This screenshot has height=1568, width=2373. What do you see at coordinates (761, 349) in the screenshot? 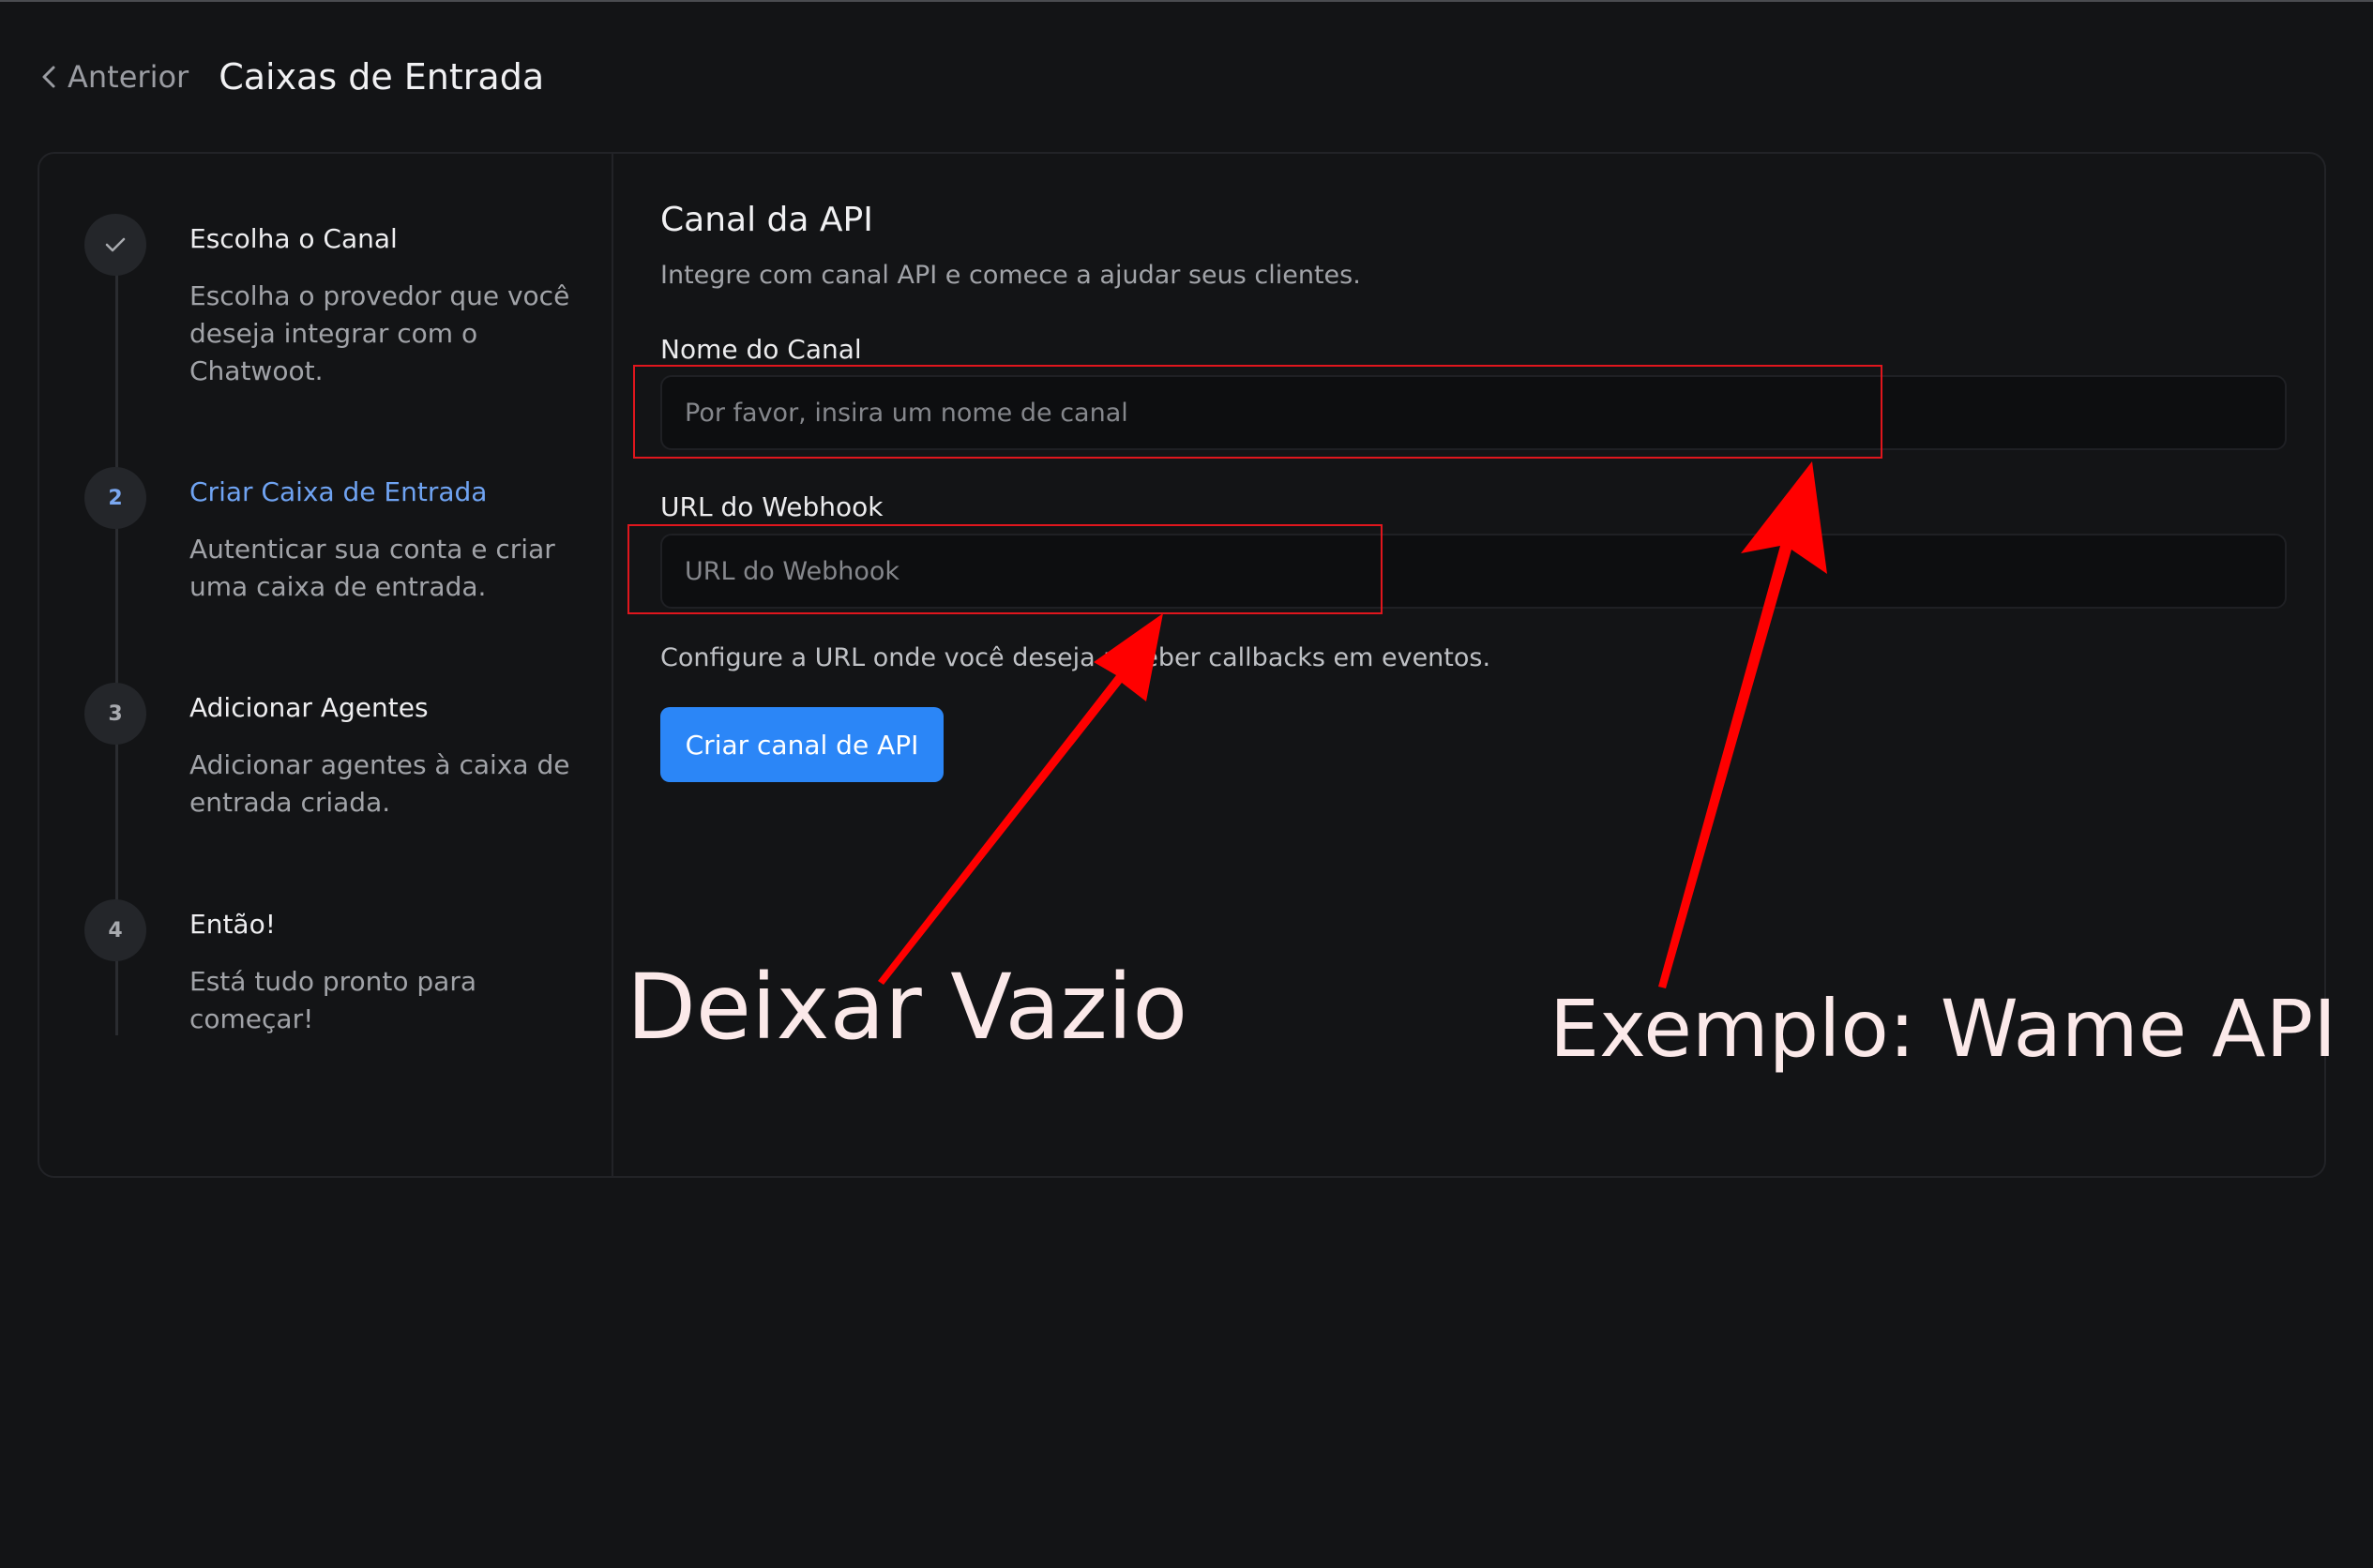
I see `channel-name-label: Nome do Canal` at bounding box center [761, 349].